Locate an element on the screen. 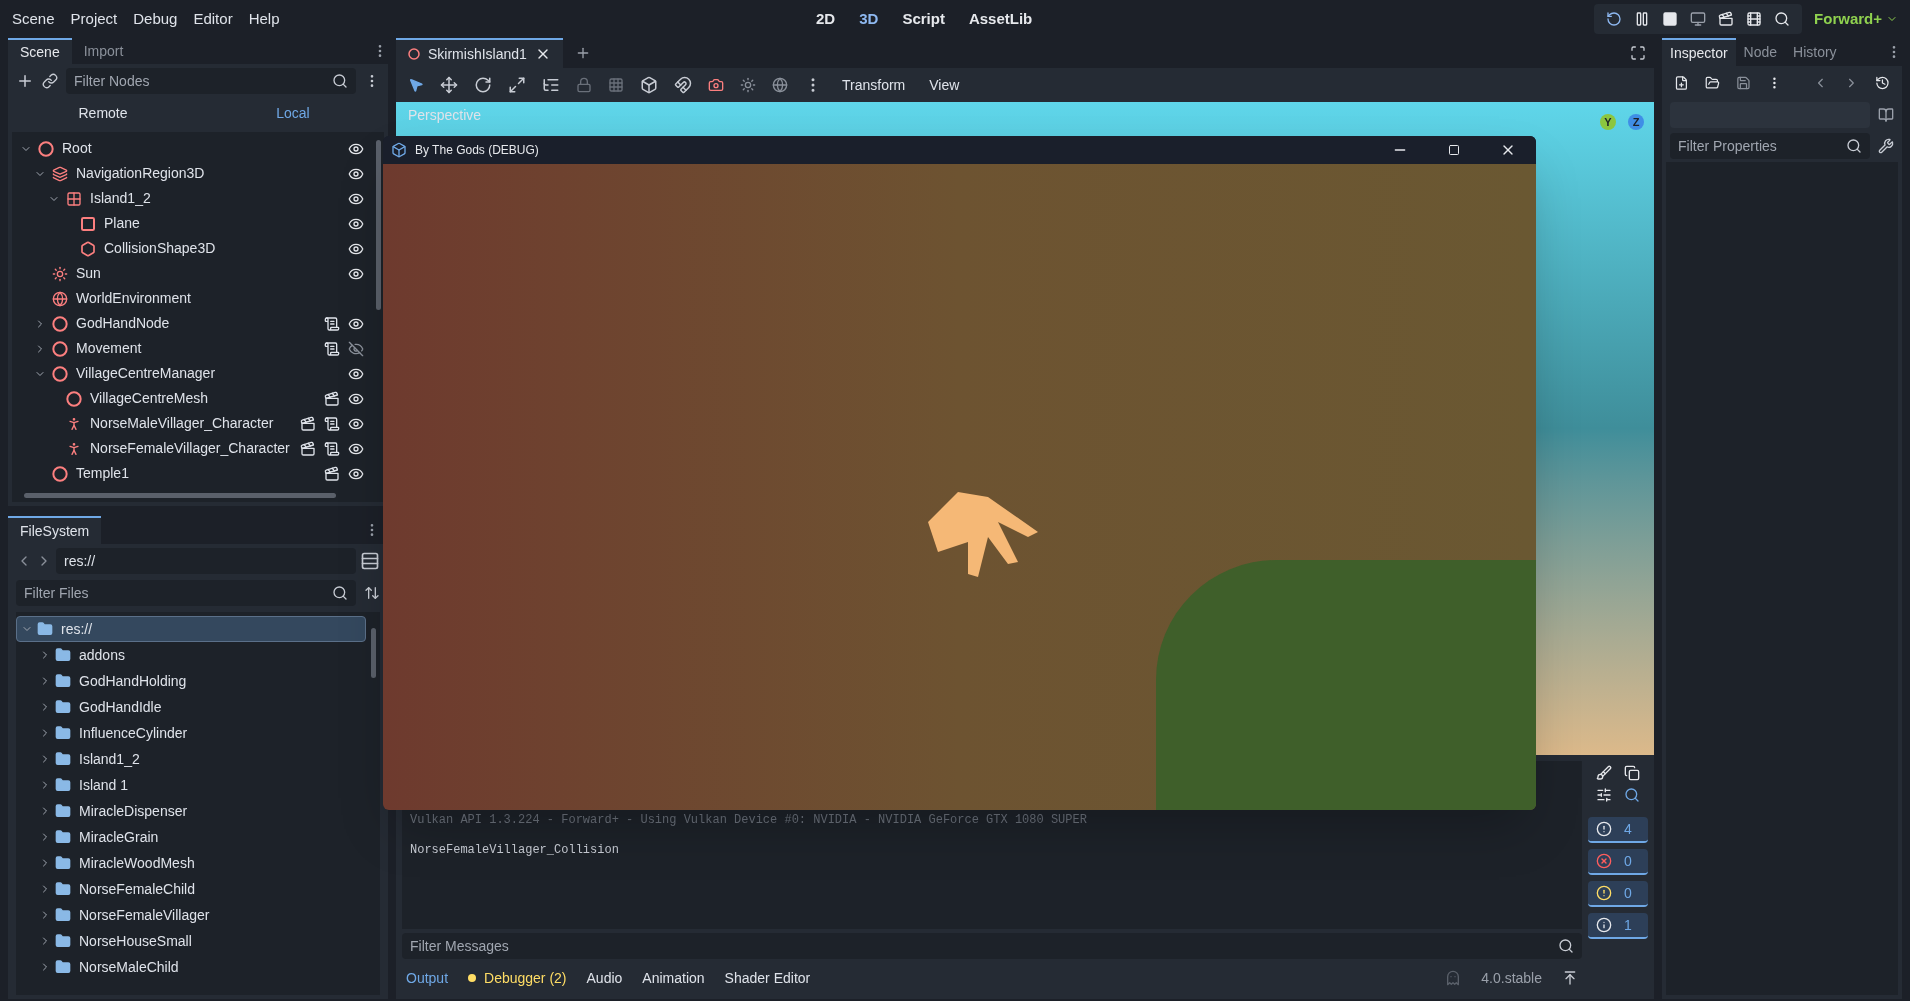 The width and height of the screenshot is (1910, 1001). workspace-button: 2D is located at coordinates (826, 19).